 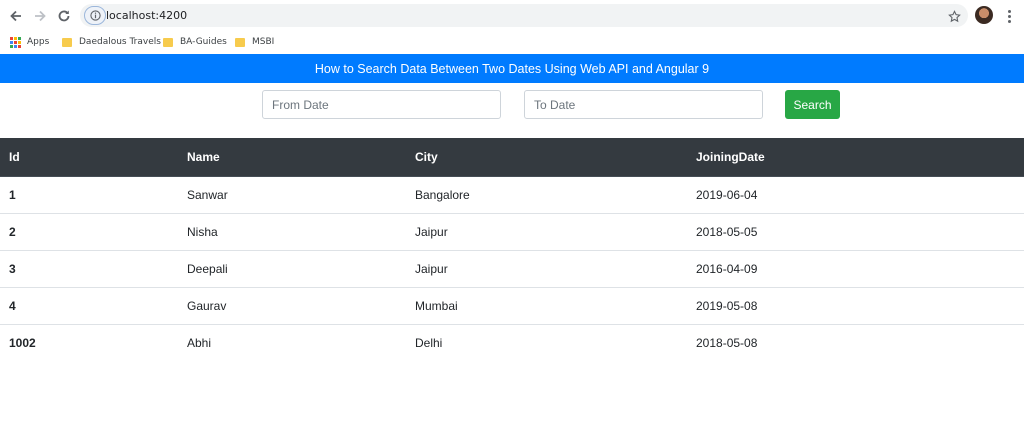 I want to click on back-icon, so click(x=16, y=16).